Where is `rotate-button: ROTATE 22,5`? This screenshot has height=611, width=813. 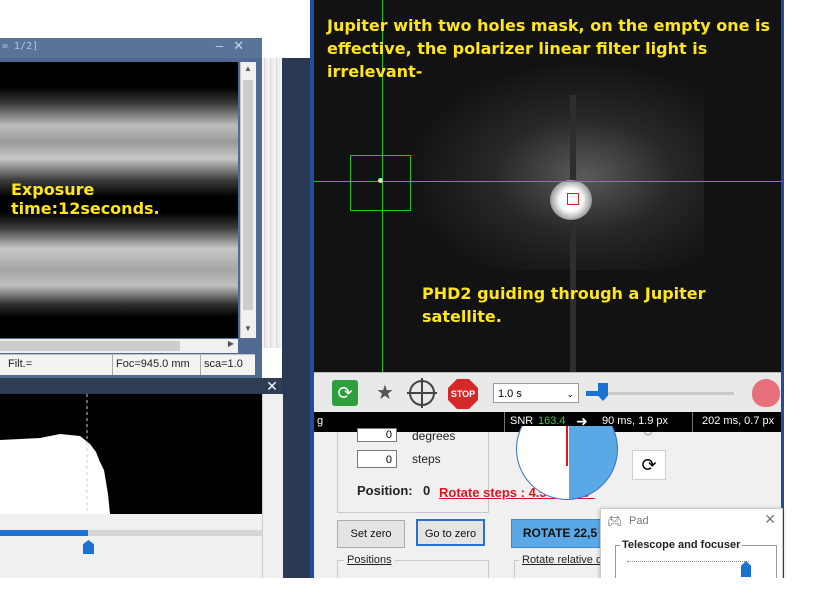 rotate-button: ROTATE 22,5 is located at coordinates (560, 533).